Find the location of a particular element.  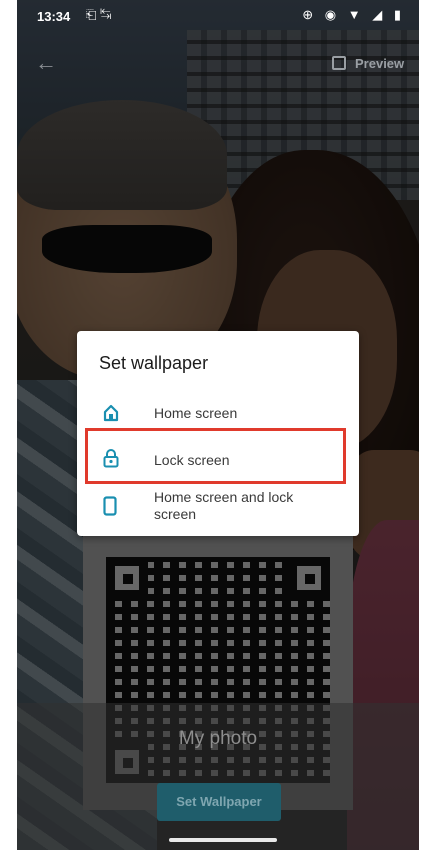

system-status-icons: ⊕ ◉ ▼ ◢ ▮ is located at coordinates (353, 14).